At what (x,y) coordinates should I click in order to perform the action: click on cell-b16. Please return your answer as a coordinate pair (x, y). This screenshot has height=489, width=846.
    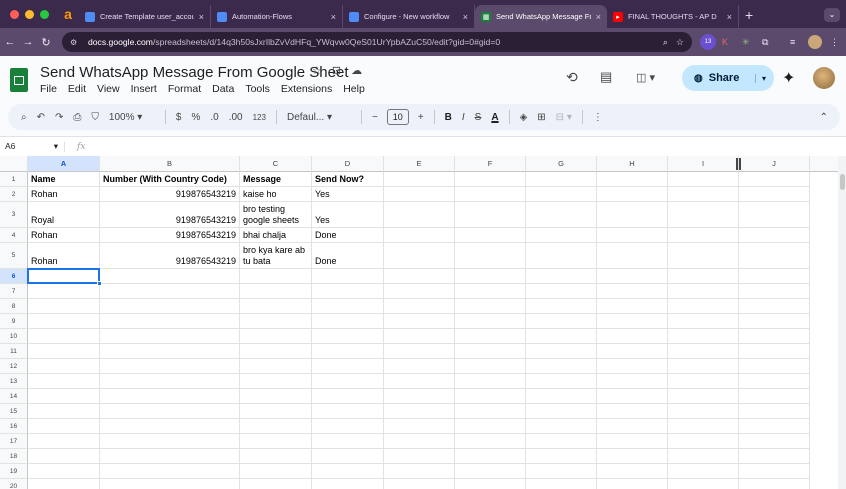
    Looking at the image, I should click on (170, 426).